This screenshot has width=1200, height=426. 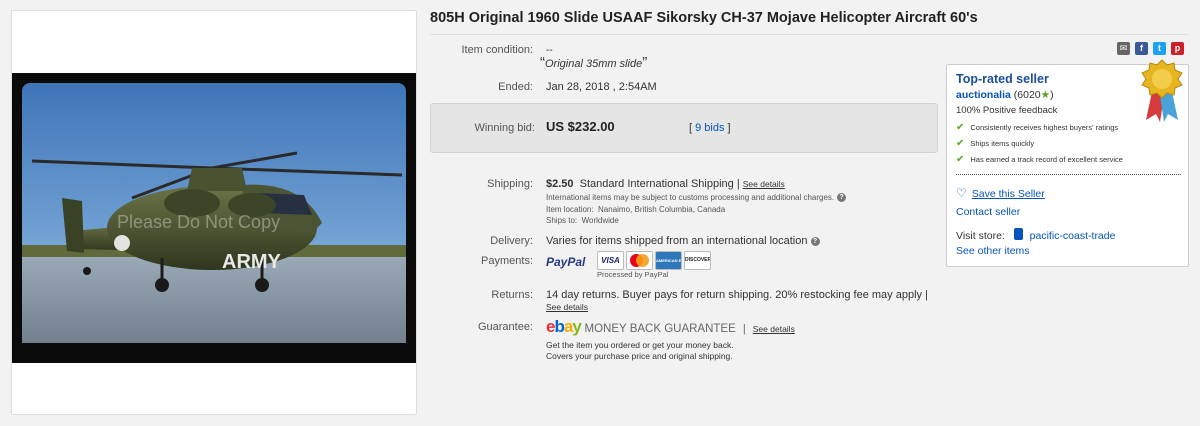 I want to click on amex-card-icon: AMERICAN EXPRESS, so click(x=668, y=260).